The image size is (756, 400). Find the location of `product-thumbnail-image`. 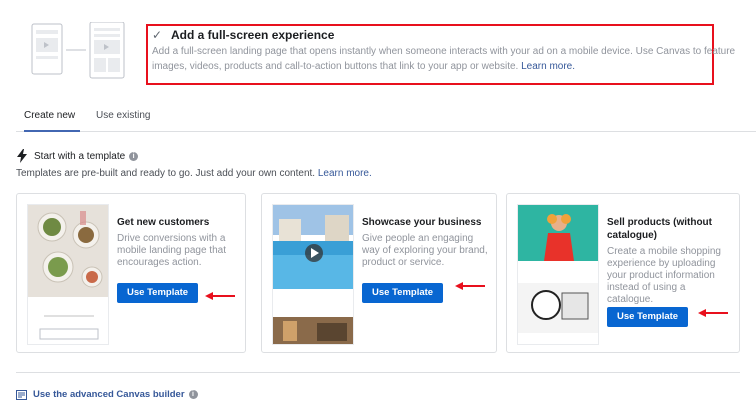

product-thumbnail-image is located at coordinates (558, 274).